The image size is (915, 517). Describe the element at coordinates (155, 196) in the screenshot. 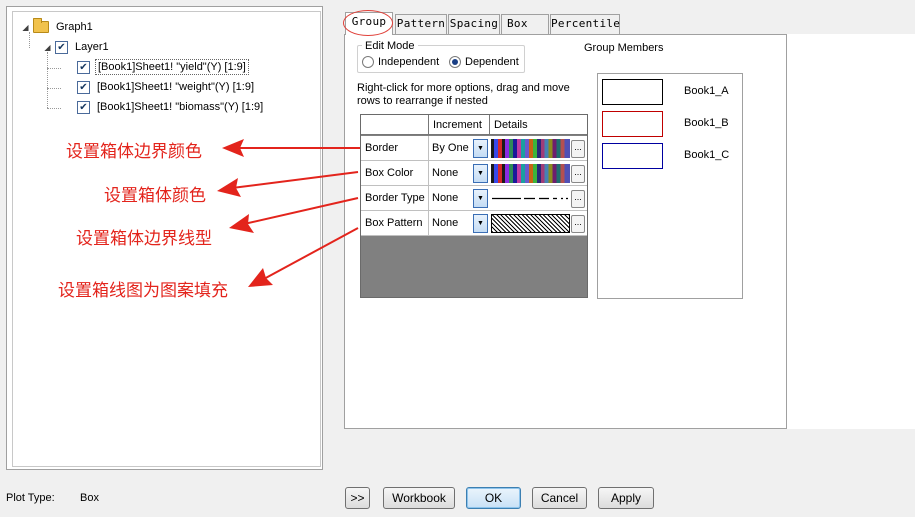

I see `annotation-box-color: 设置箱体颜色` at that location.